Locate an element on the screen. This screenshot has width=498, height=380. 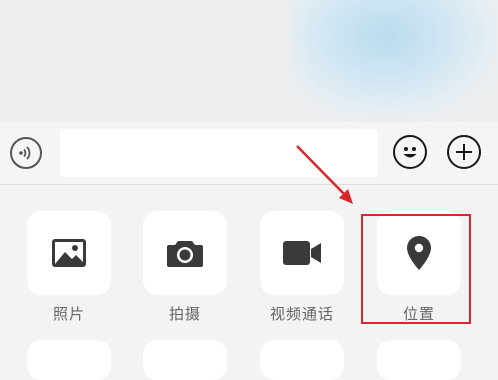
photo-tile is located at coordinates (69, 253).